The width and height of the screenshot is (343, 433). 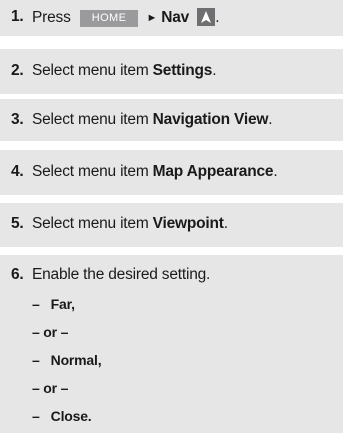 I want to click on menu-item-map-appearance: Map Appearance, so click(x=213, y=171).